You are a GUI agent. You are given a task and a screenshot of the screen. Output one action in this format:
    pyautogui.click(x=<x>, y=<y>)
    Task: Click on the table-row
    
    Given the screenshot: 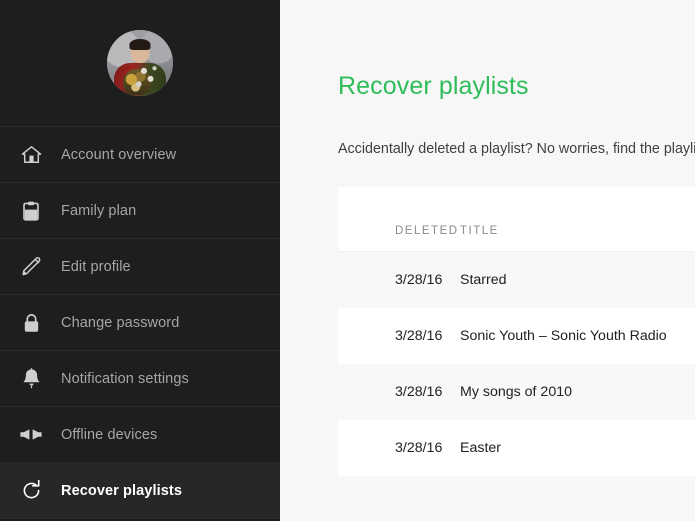 What is the action you would take?
    pyautogui.click(x=516, y=498)
    